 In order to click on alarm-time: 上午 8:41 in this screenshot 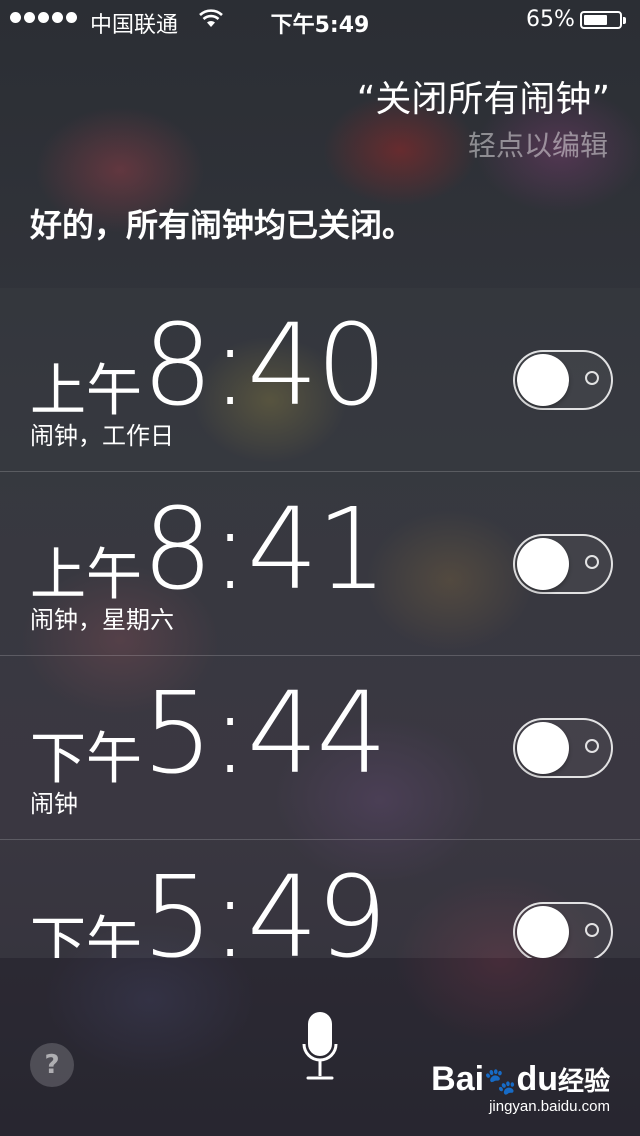, I will do `click(209, 550)`.